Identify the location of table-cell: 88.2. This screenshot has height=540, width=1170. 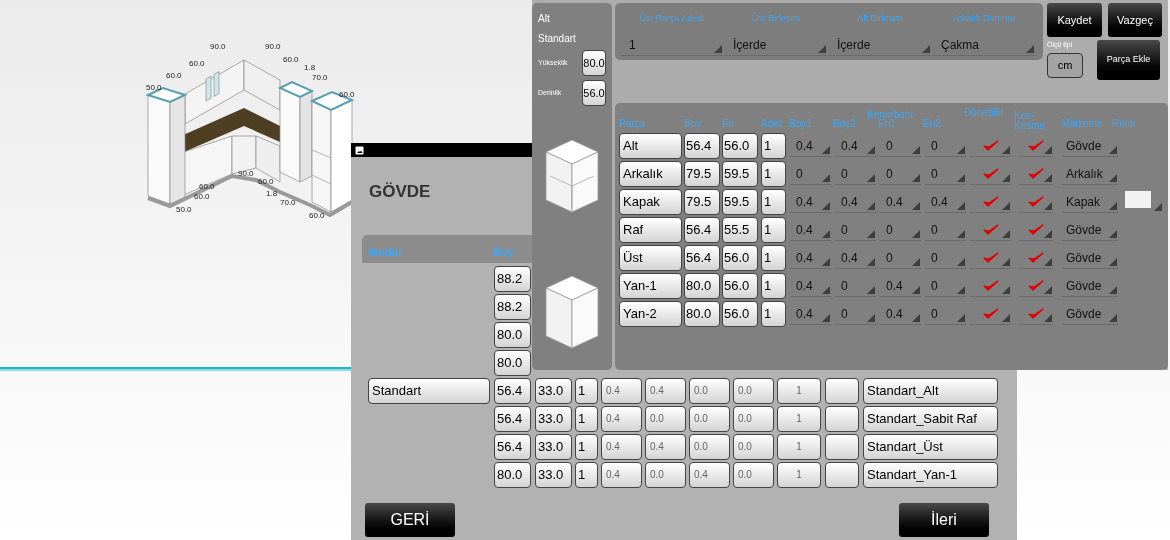
(512, 306).